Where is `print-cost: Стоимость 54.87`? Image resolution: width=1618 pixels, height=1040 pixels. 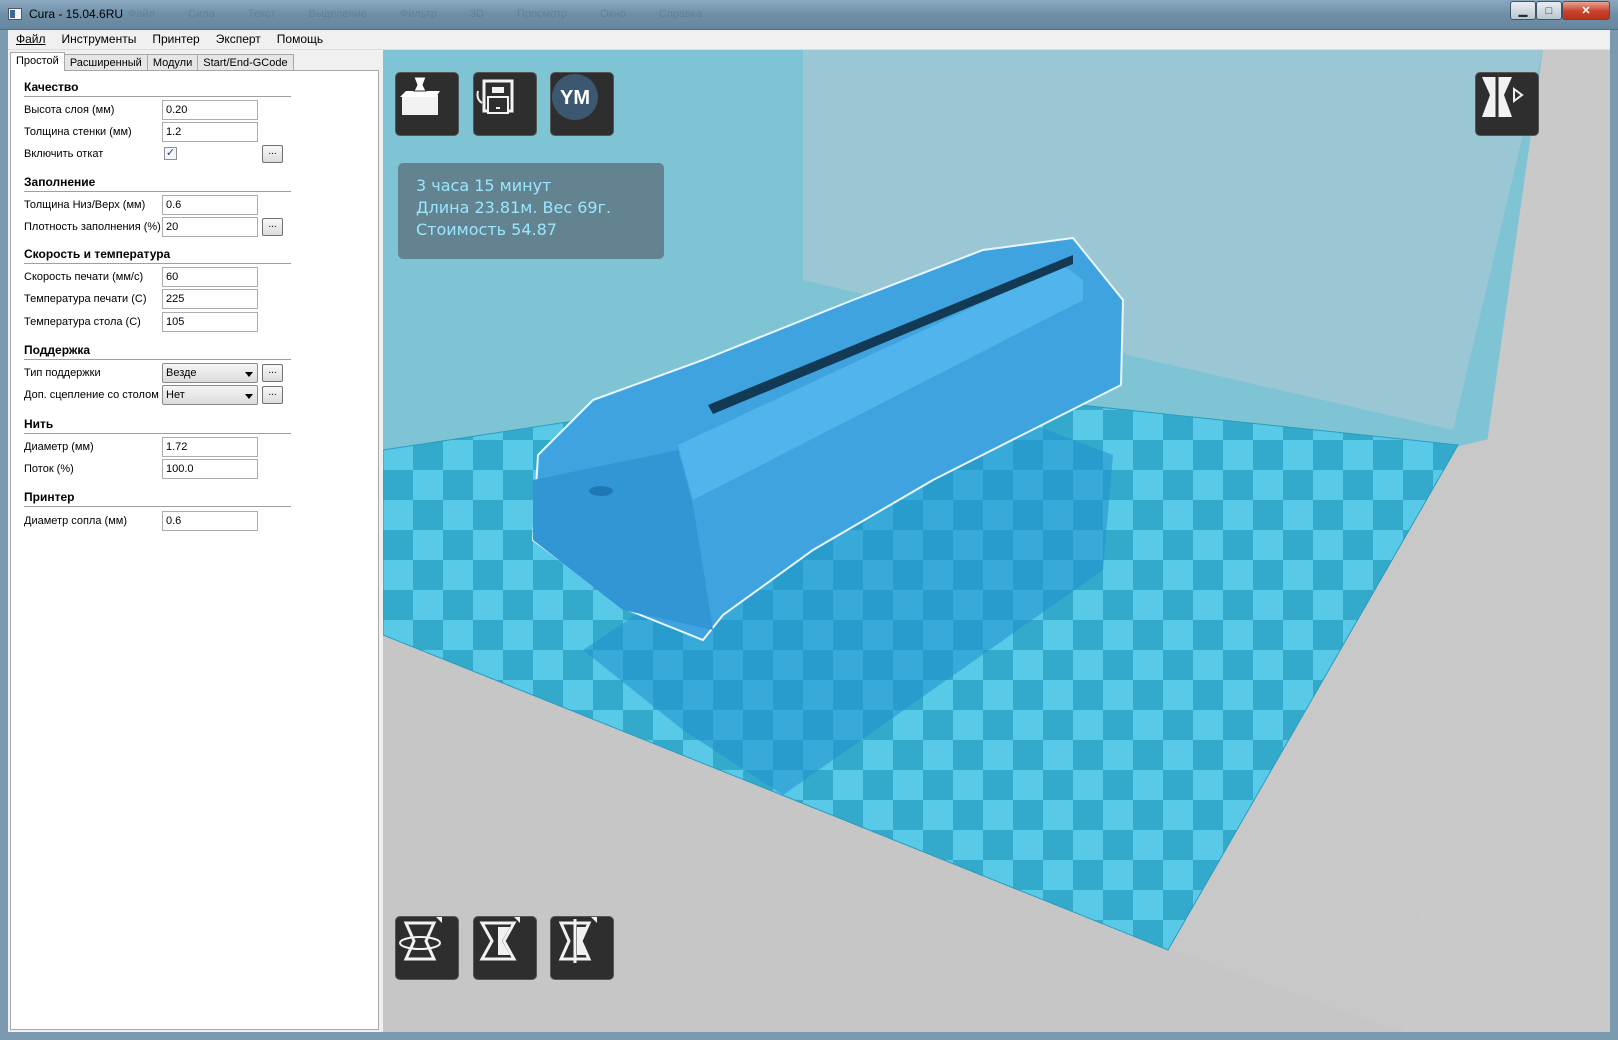
print-cost: Стоимость 54.87 is located at coordinates (486, 229).